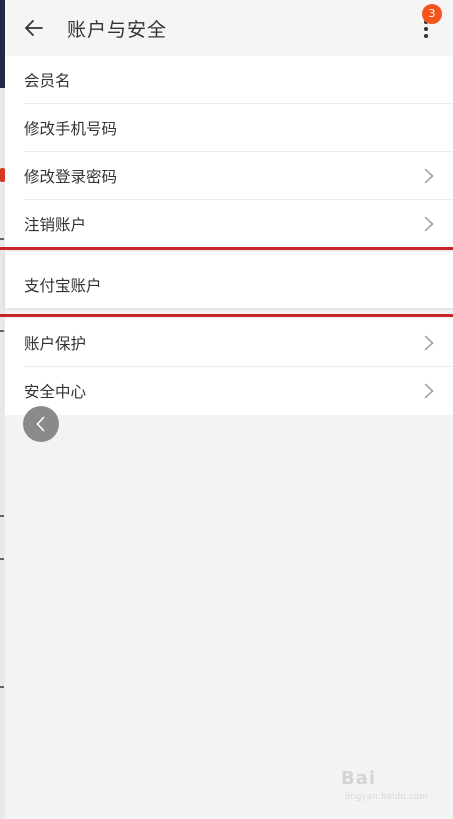 The width and height of the screenshot is (453, 819). I want to click on baidu-jingyan-watermark: Bai jingyan.baidu.com, so click(391, 784).